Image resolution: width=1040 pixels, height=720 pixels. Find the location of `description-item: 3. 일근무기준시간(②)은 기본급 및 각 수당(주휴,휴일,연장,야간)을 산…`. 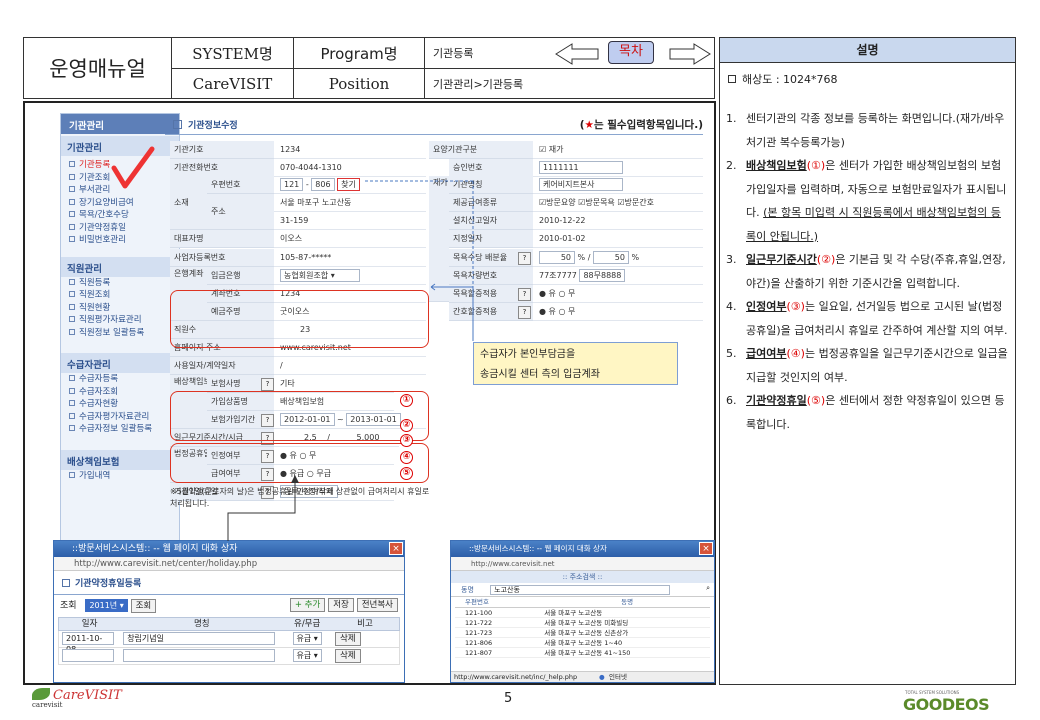

description-item: 3. 일근무기준시간(②)은 기본급 및 각 수당(주휴,휴일,연장,야간)을 산… is located at coordinates (866, 271).